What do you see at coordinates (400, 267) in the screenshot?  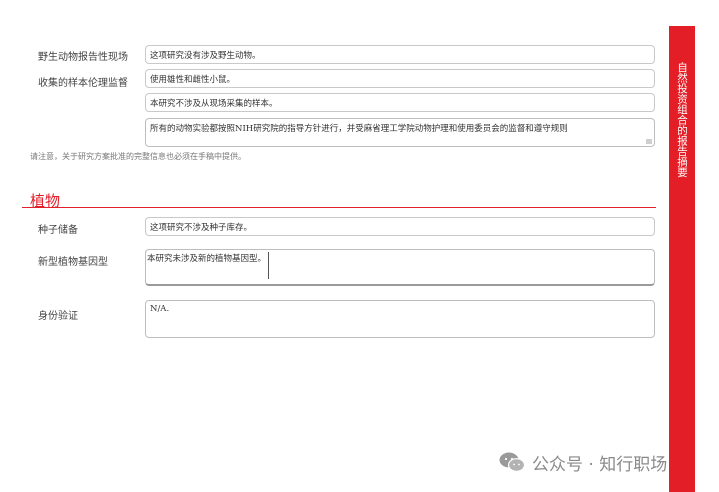 I see `genotype-field: 本研究未涉及新的植物基因型。` at bounding box center [400, 267].